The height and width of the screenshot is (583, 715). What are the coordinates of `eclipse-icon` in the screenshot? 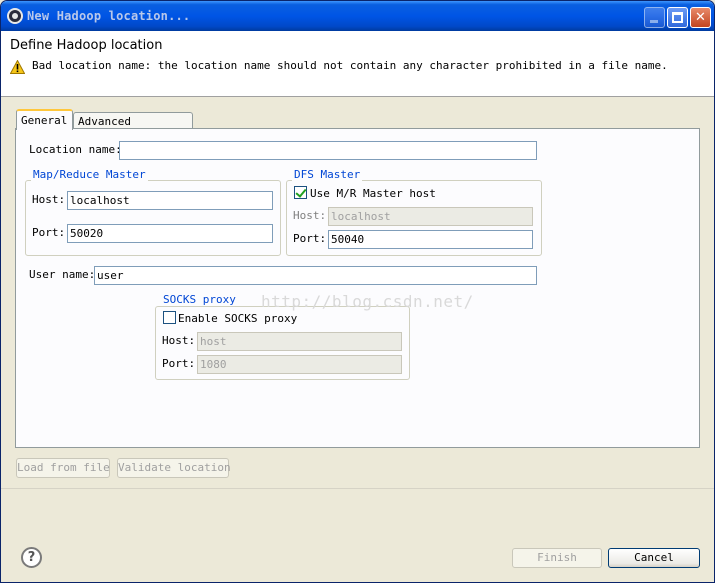 It's located at (15, 16).